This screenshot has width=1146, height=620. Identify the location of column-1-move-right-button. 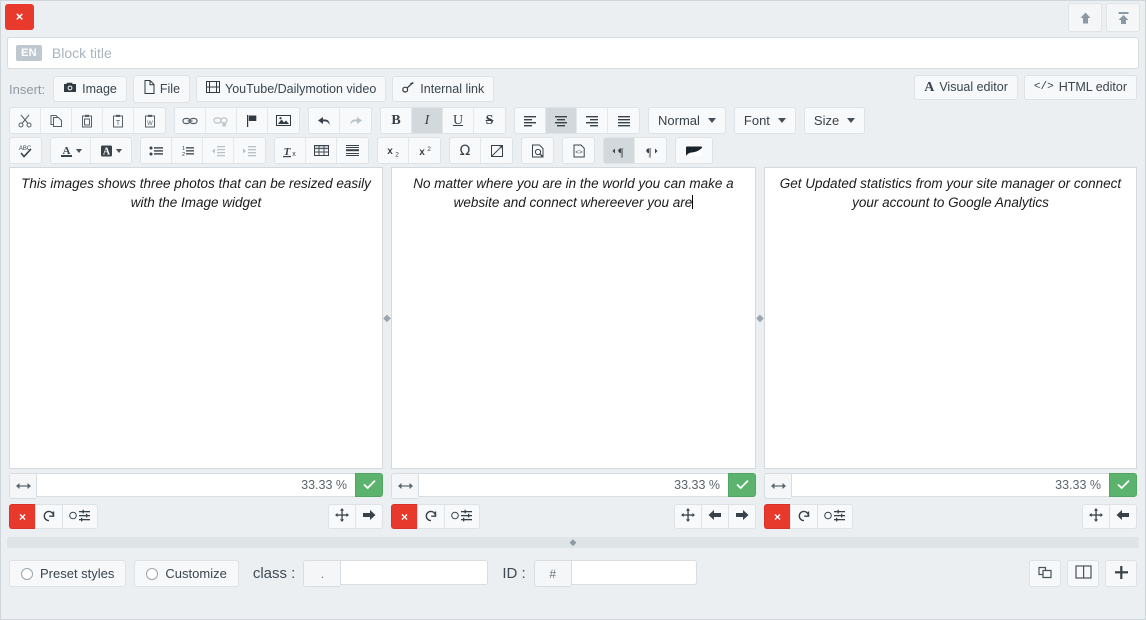
(369, 516).